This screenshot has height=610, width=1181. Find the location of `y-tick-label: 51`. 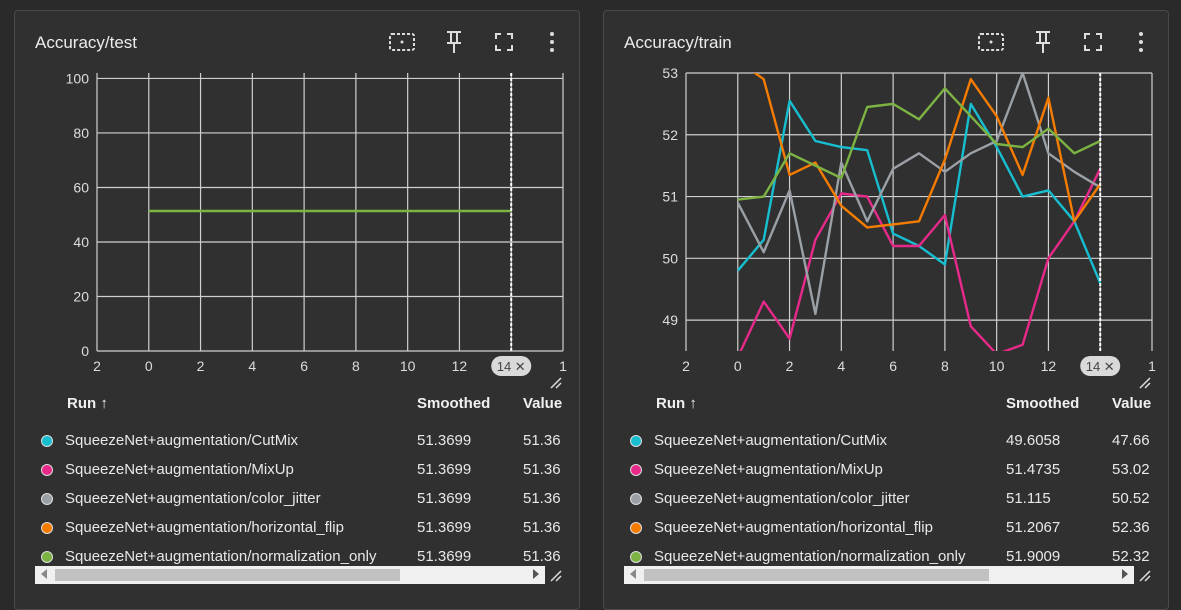

y-tick-label: 51 is located at coordinates (670, 197).